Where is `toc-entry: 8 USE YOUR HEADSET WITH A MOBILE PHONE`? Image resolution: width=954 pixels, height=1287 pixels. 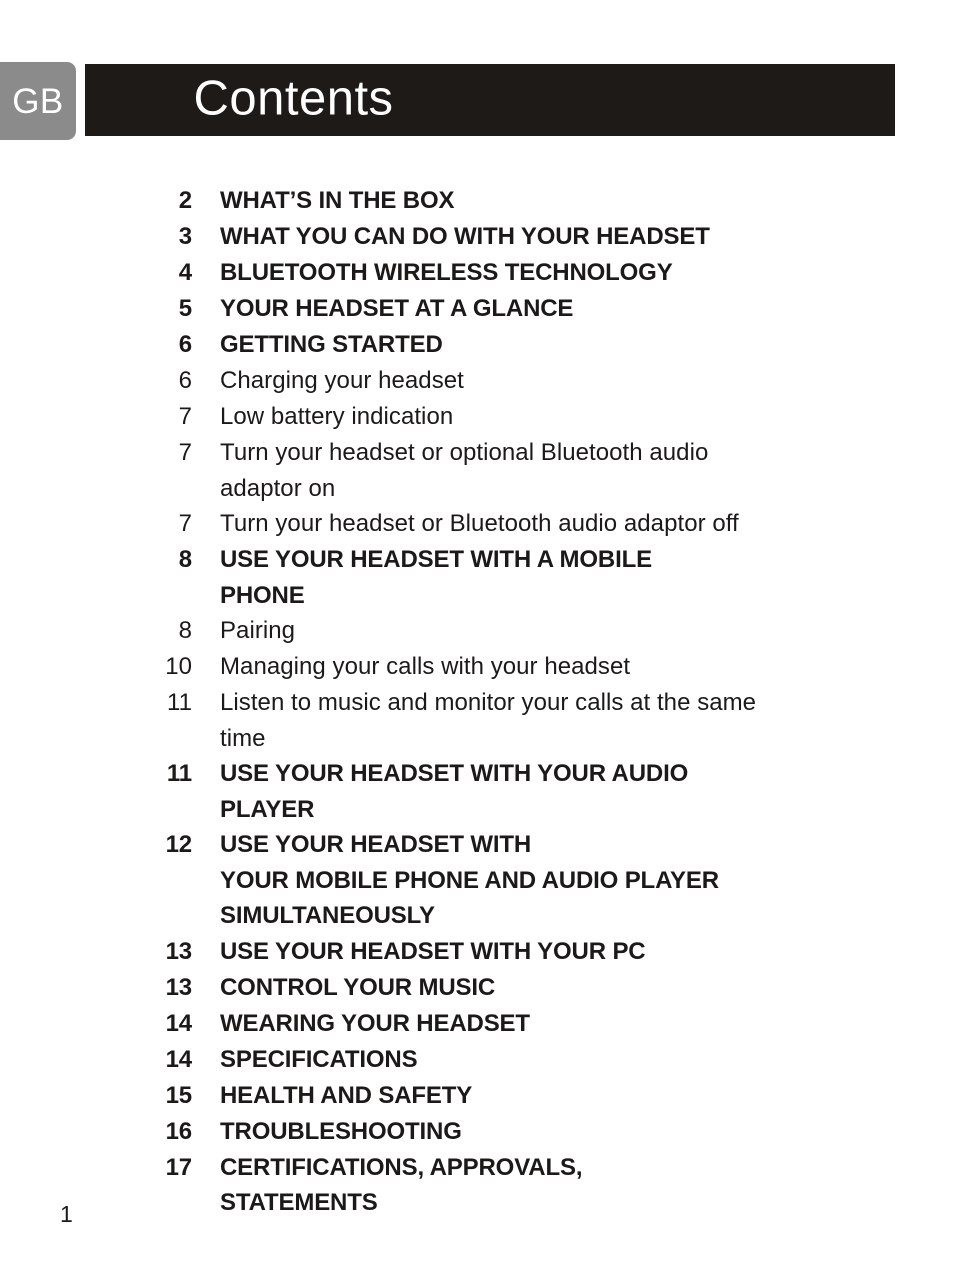
toc-entry: 8 USE YOUR HEADSET WITH A MOBILE PHONE is located at coordinates (477, 577).